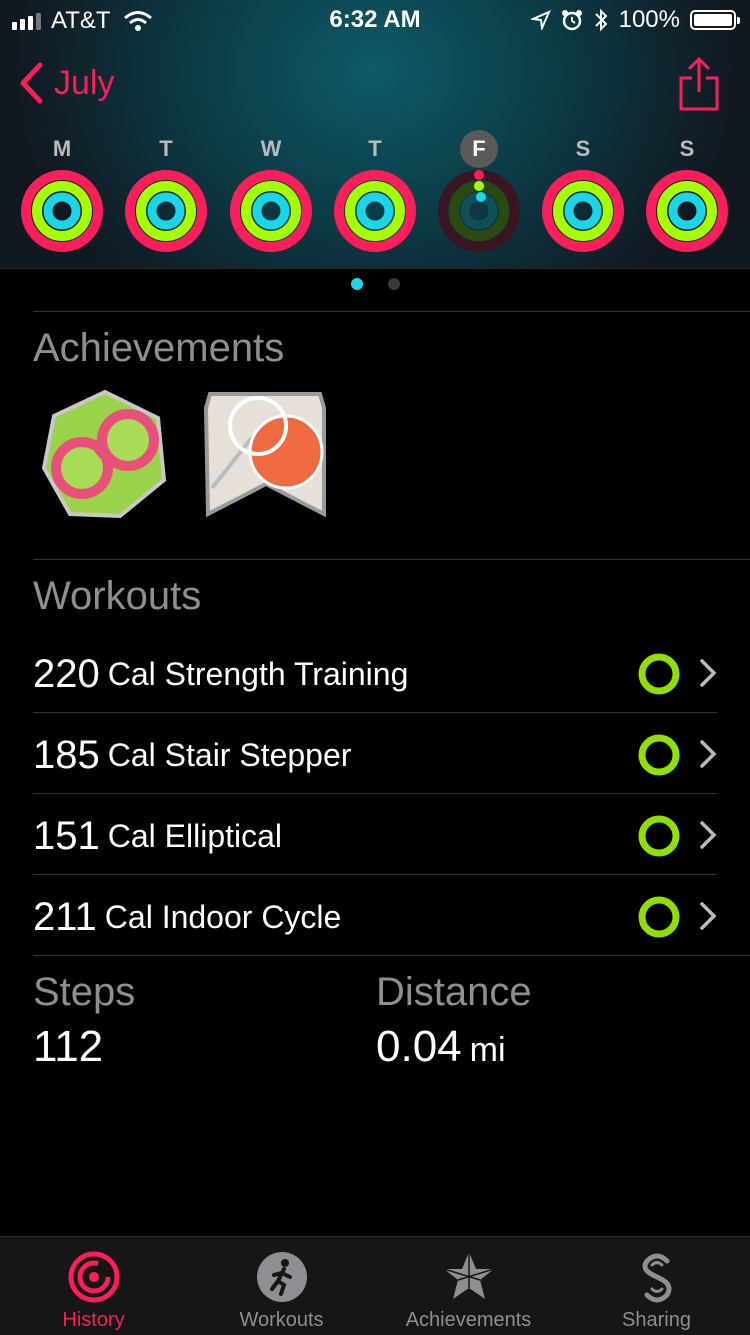 The height and width of the screenshot is (1335, 750). I want to click on workout-row: 185 Cal Stair Stepper, so click(375, 755).